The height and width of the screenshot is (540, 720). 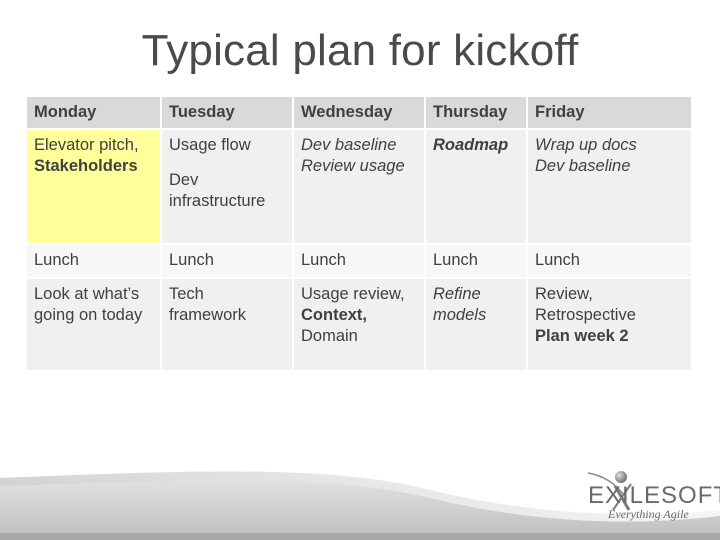 What do you see at coordinates (654, 495) in the screenshot?
I see `logo-wordmark: EXILESOFT` at bounding box center [654, 495].